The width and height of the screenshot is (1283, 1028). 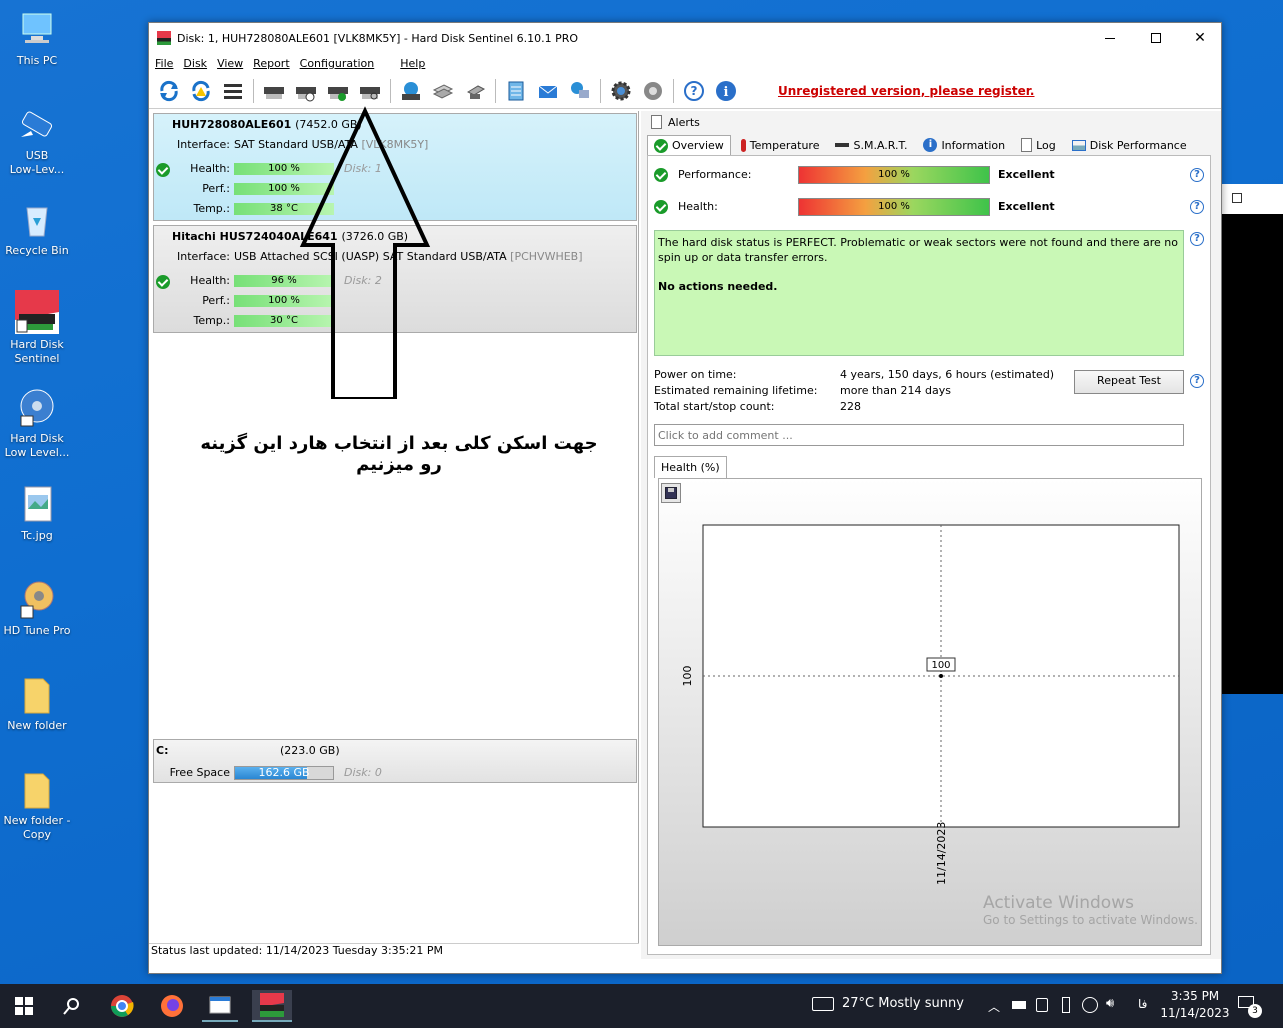 What do you see at coordinates (1066, 1005) in the screenshot?
I see `tray-usb-icon` at bounding box center [1066, 1005].